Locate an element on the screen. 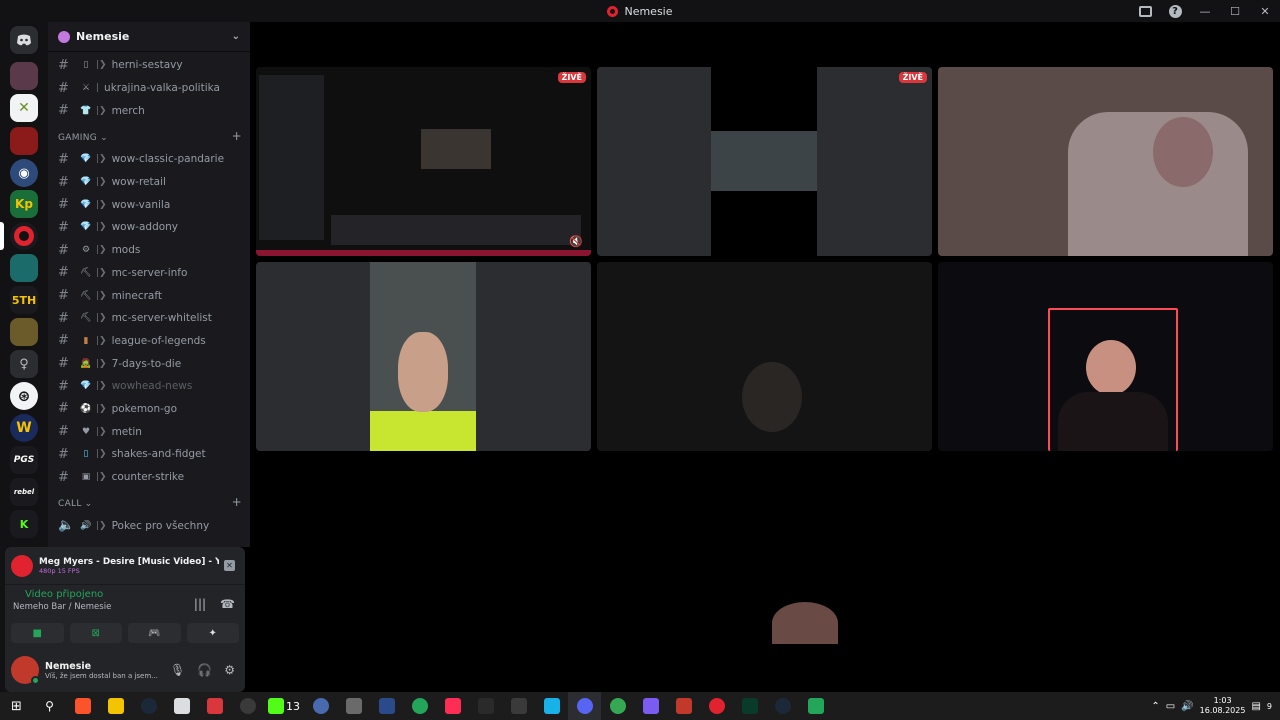  activities-button: 🎮 is located at coordinates (154, 633).